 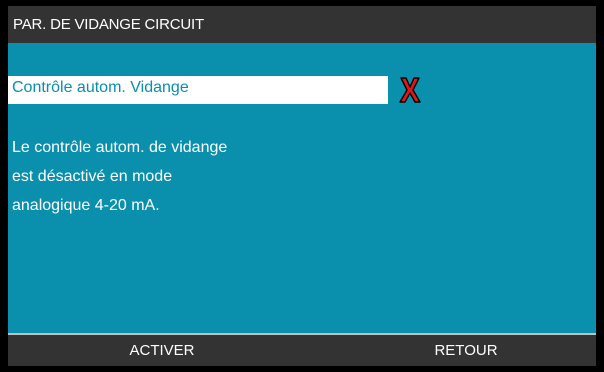 I want to click on softkey-bar: ACTIVER RETOUR, so click(x=302, y=350).